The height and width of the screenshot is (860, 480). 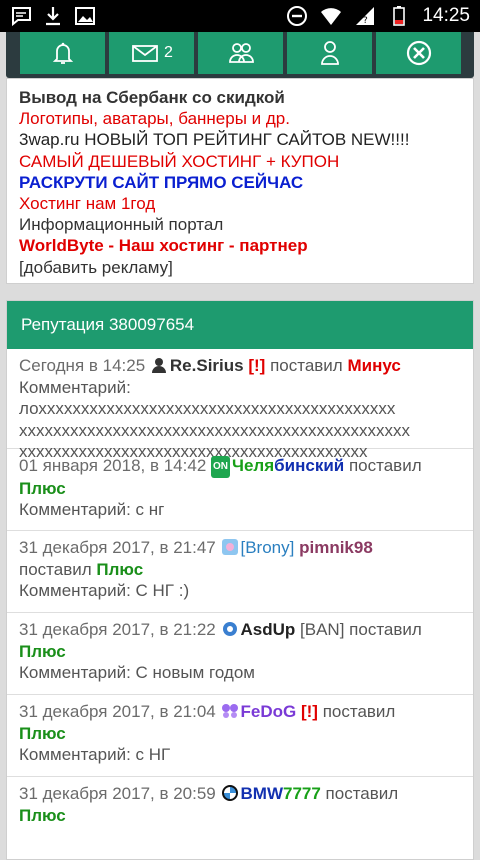 I want to click on entry-date: Сегодня в 14:25, so click(x=82, y=365).